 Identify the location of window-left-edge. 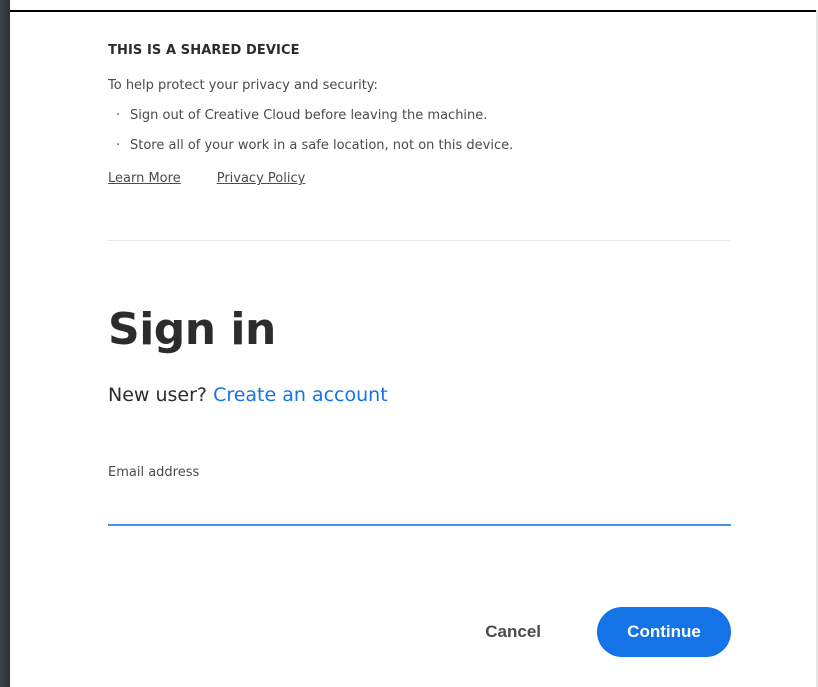
(5, 343).